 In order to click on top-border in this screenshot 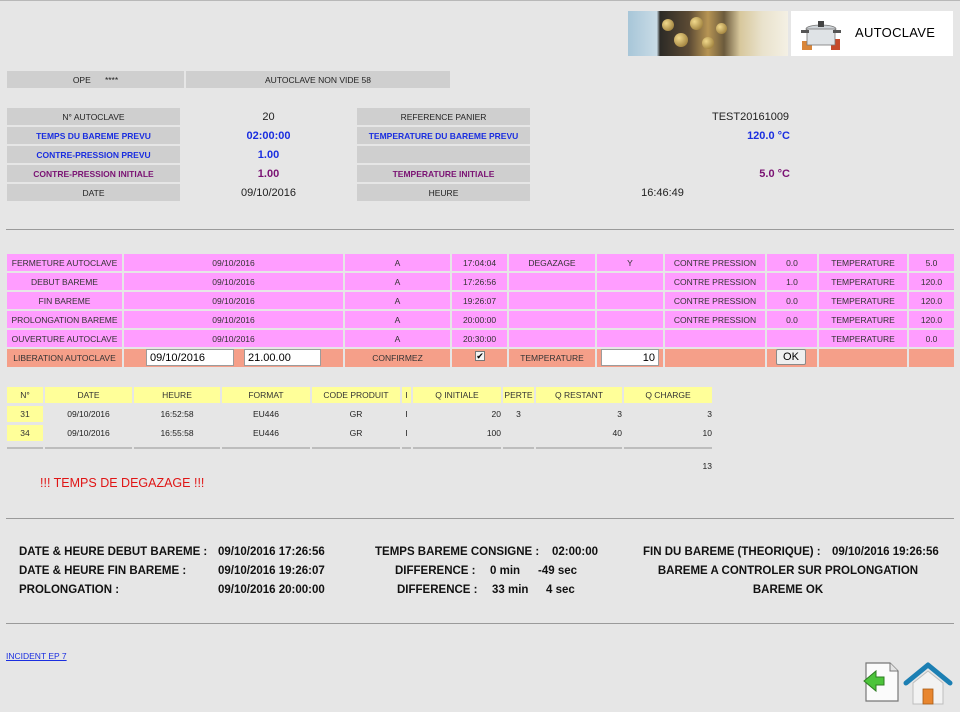, I will do `click(480, 0)`.